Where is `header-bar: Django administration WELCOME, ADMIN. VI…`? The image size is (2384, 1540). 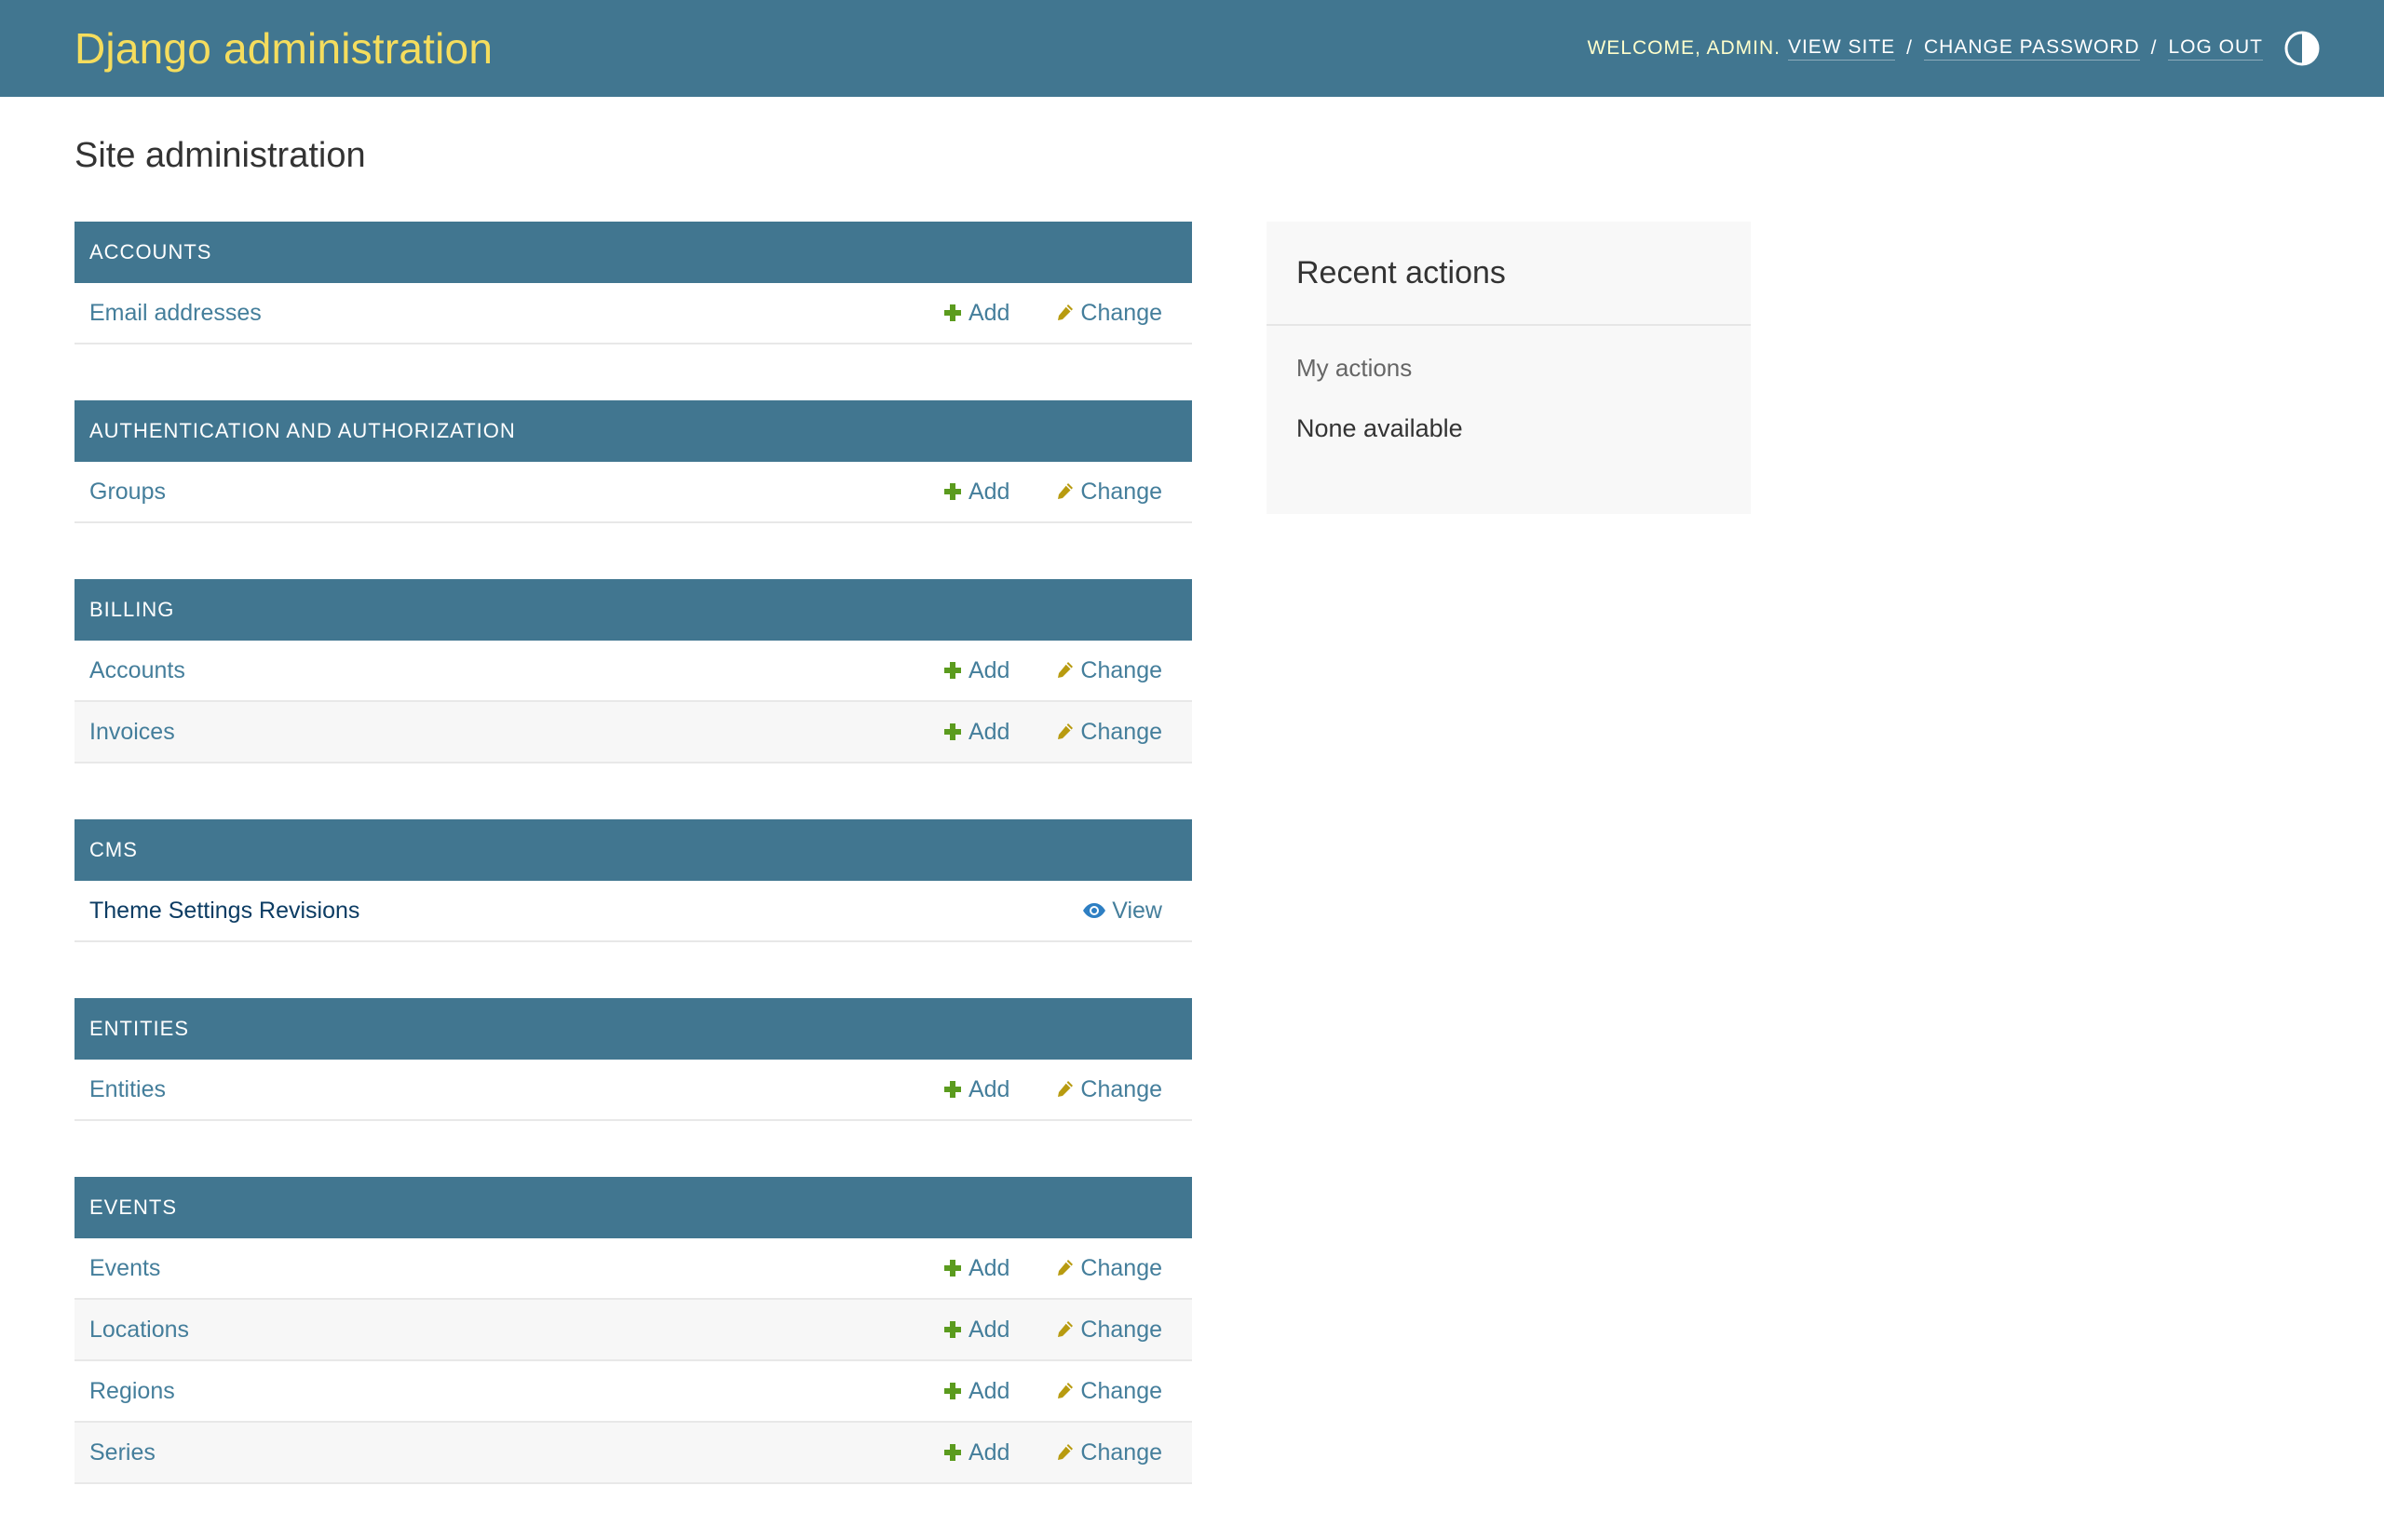
header-bar: Django administration WELCOME, ADMIN. VI… is located at coordinates (1192, 49).